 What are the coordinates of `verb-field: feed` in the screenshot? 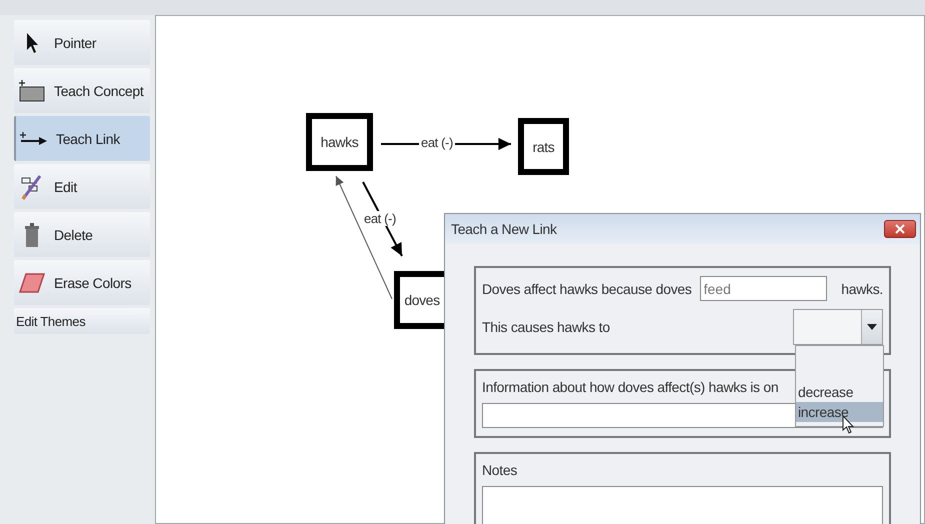 It's located at (763, 288).